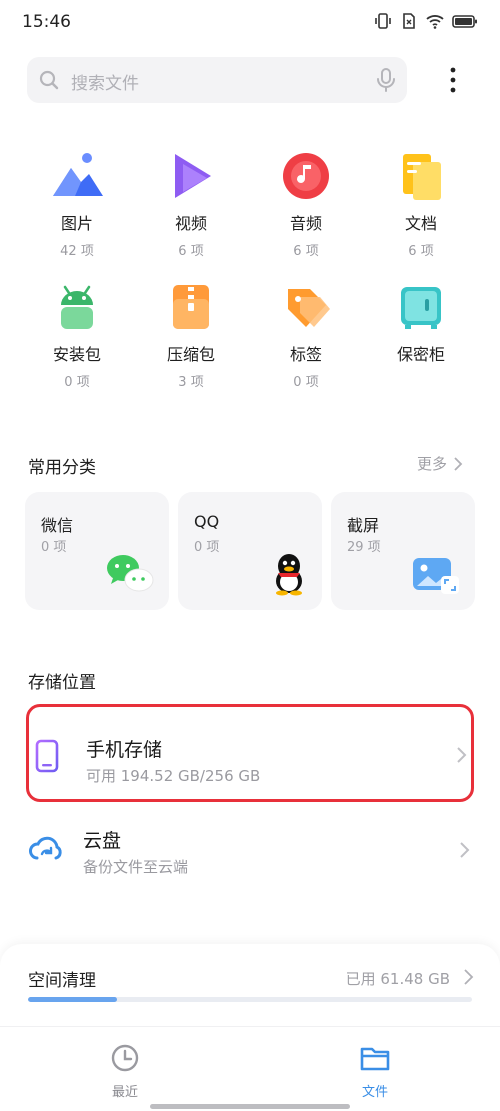  What do you see at coordinates (250, 551) in the screenshot?
I see `common-card-qq: QQ 0 项` at bounding box center [250, 551].